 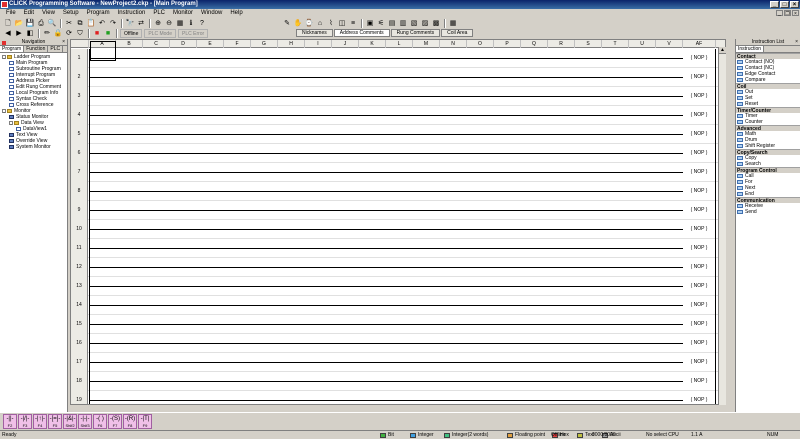 What do you see at coordinates (314, 33) in the screenshot?
I see `tab-nicknames: Nicknames` at bounding box center [314, 33].